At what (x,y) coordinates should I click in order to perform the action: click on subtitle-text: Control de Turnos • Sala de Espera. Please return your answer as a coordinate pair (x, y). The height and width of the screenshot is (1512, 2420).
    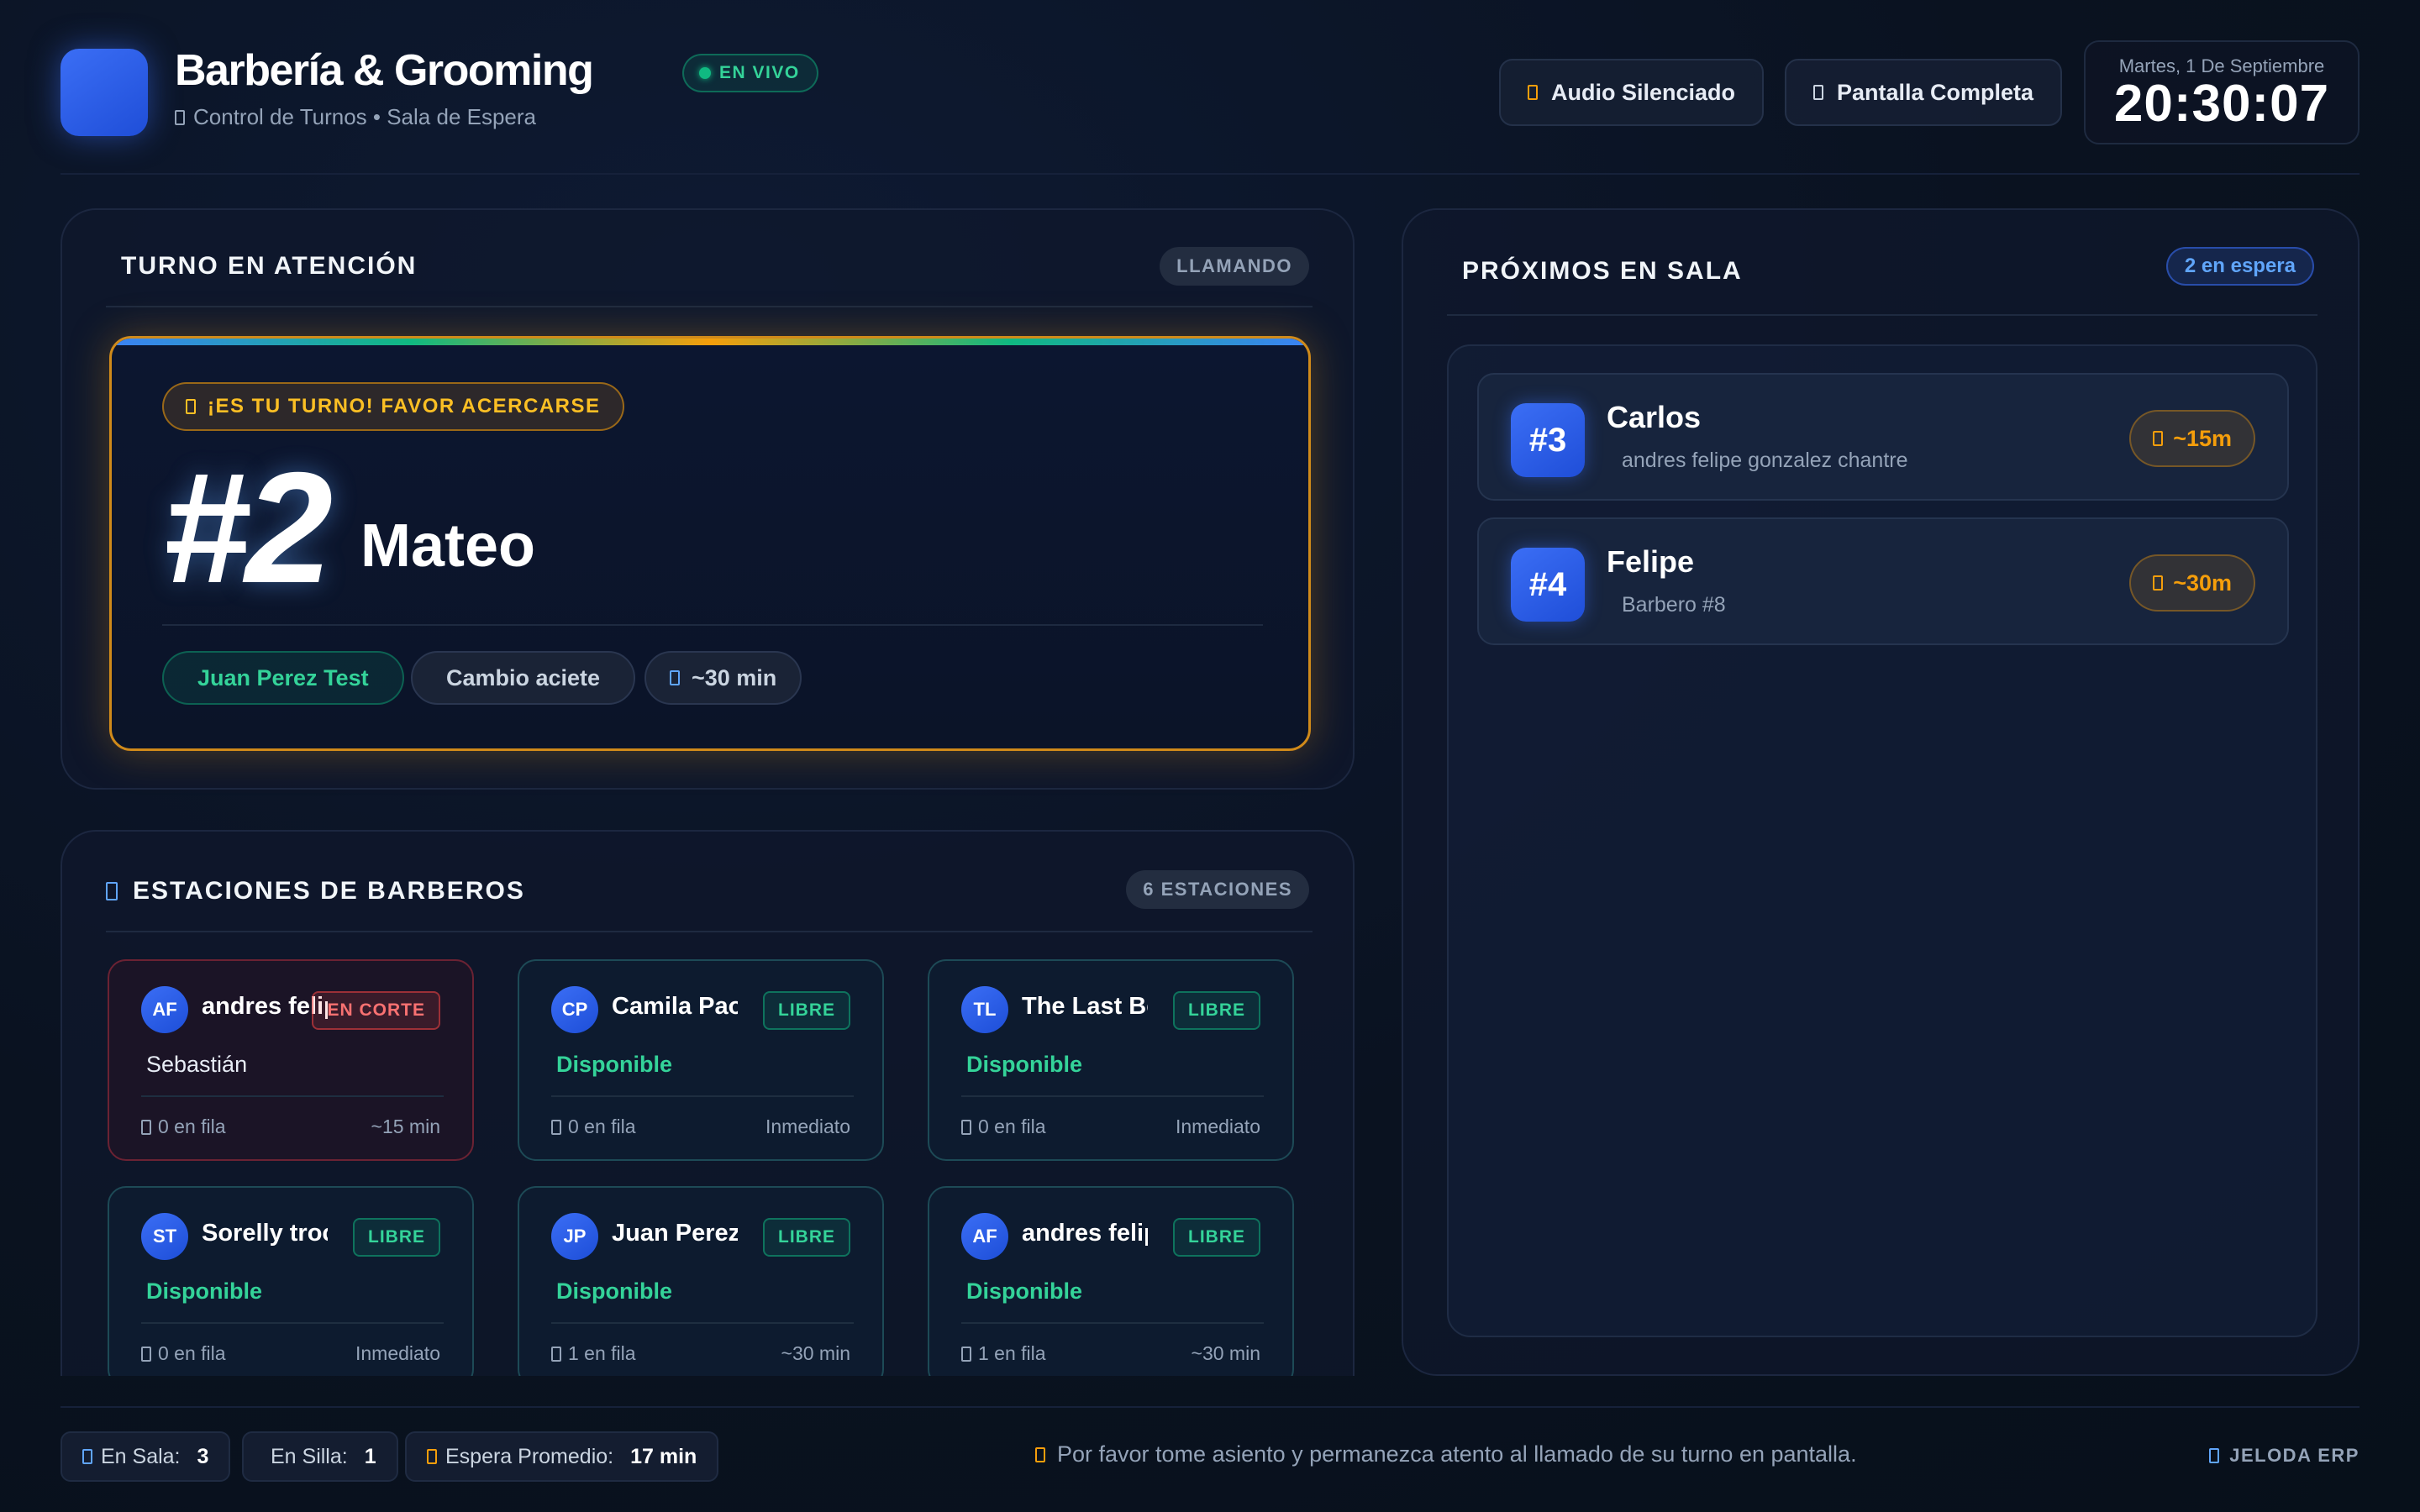
    Looking at the image, I should click on (365, 116).